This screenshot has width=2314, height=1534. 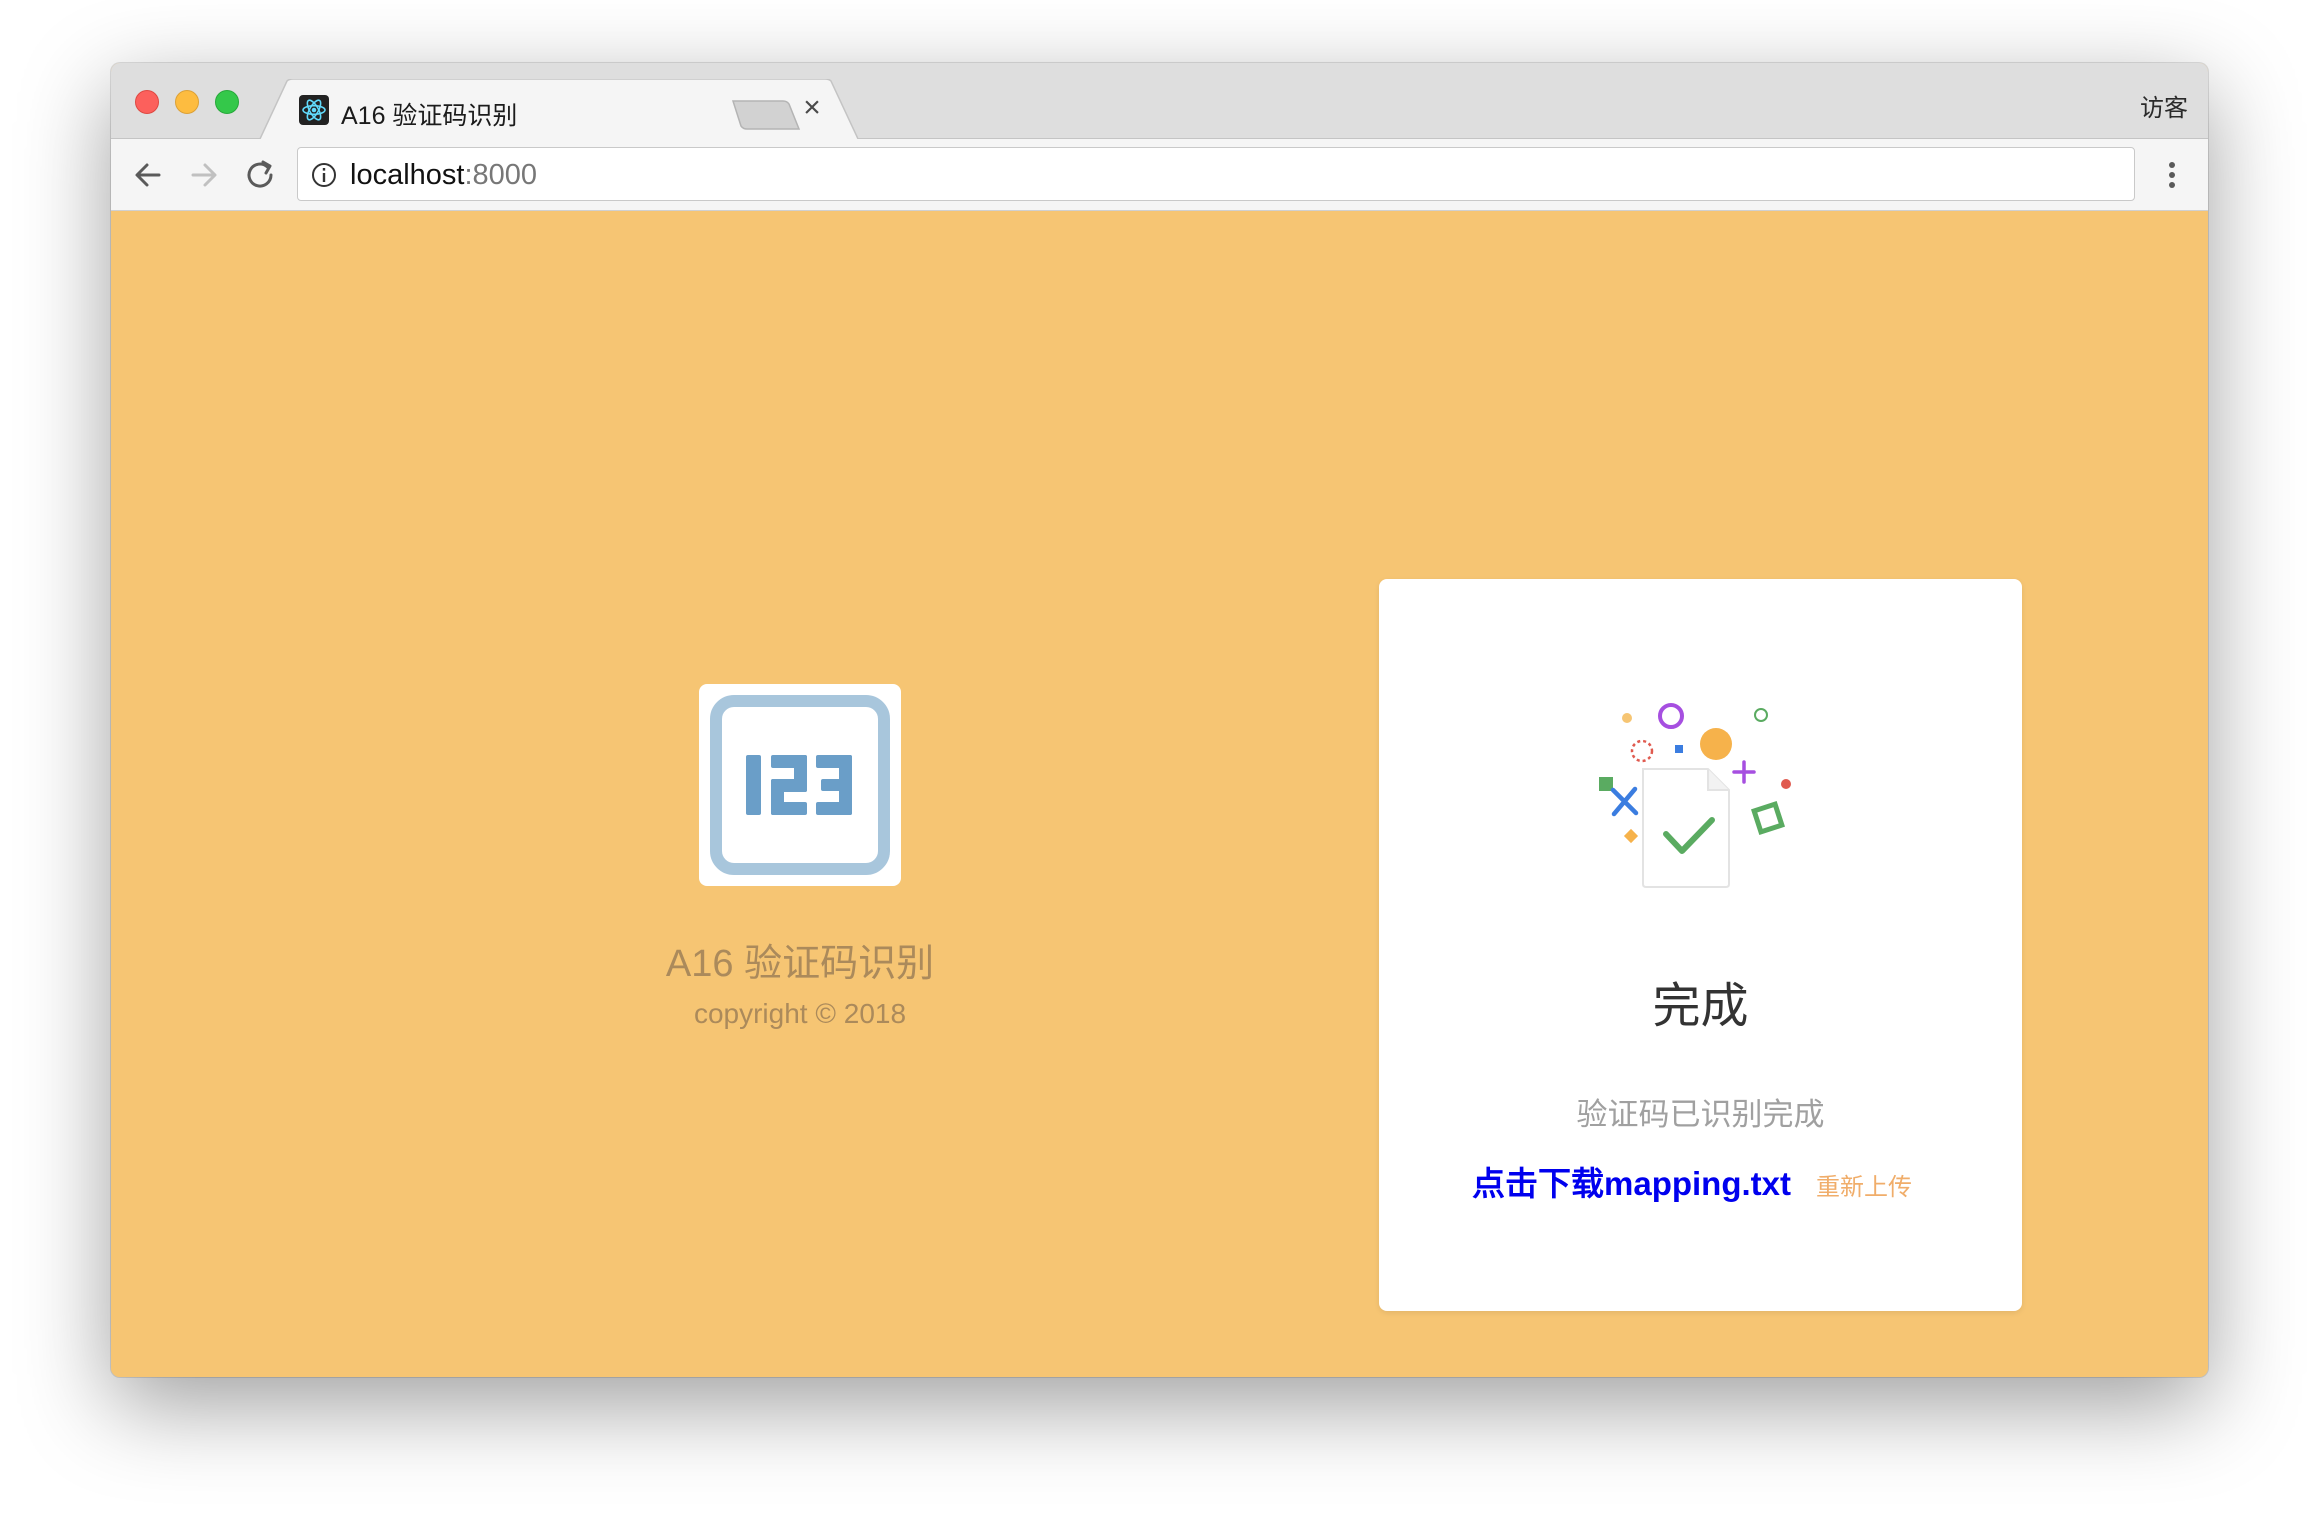 What do you see at coordinates (187, 102) in the screenshot?
I see `minimize-window-button` at bounding box center [187, 102].